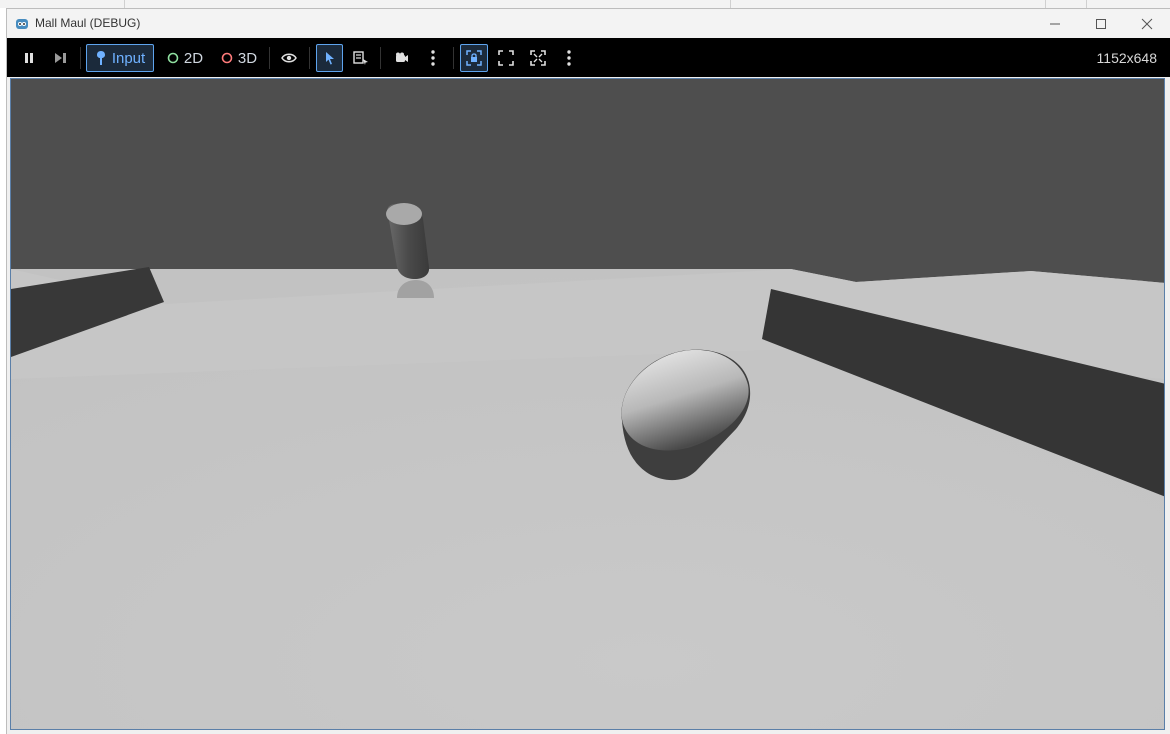 Image resolution: width=1170 pixels, height=734 pixels. I want to click on select-button, so click(329, 58).